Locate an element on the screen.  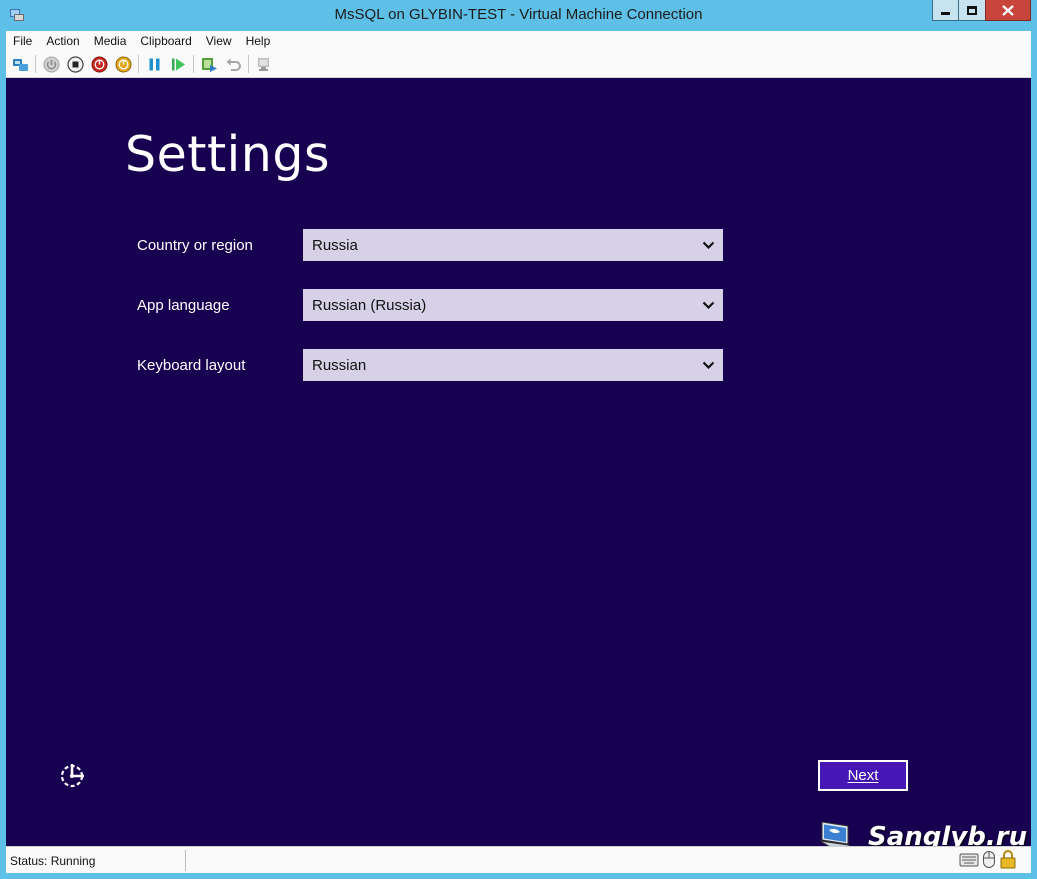
close-icon is located at coordinates (1008, 10).